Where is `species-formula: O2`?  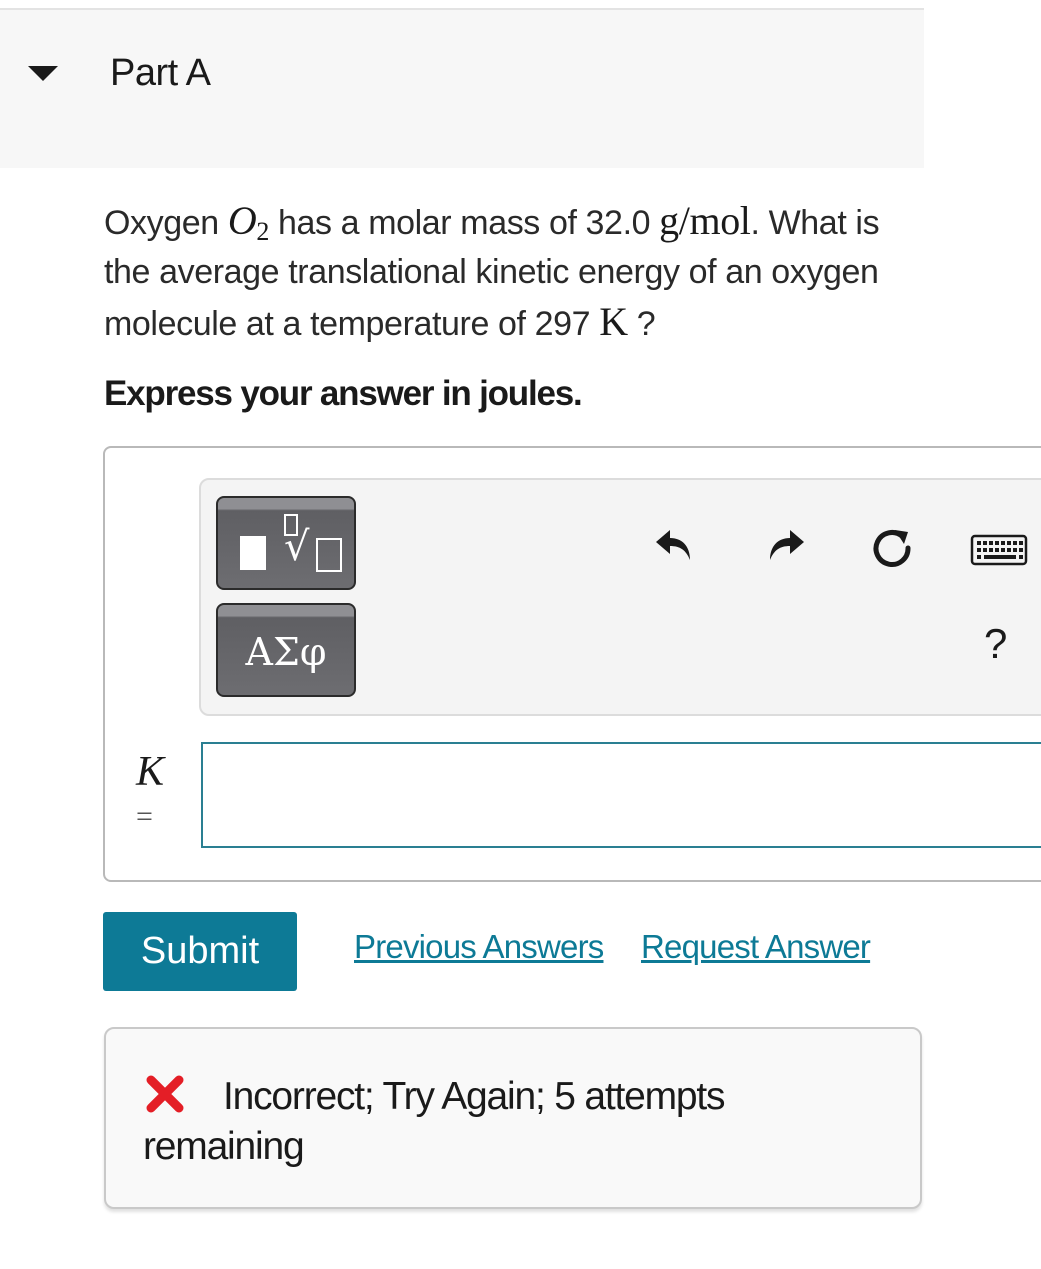 species-formula: O2 is located at coordinates (248, 222).